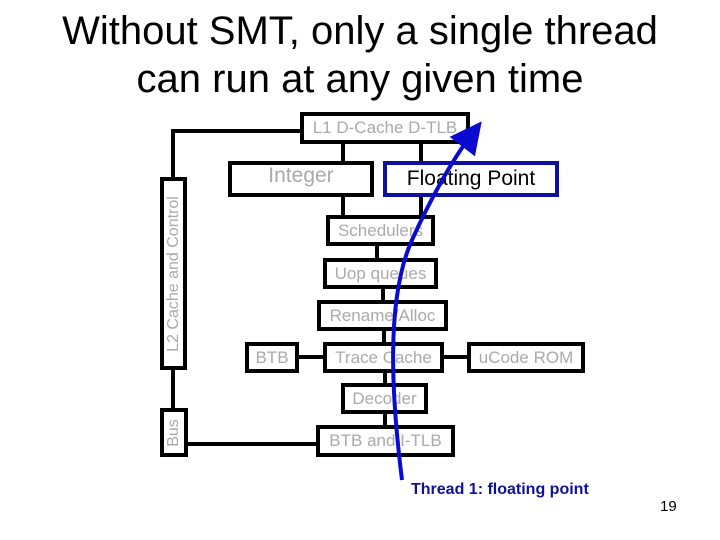  What do you see at coordinates (360, 79) in the screenshot?
I see `slide-title-line-2: can run at any given time` at bounding box center [360, 79].